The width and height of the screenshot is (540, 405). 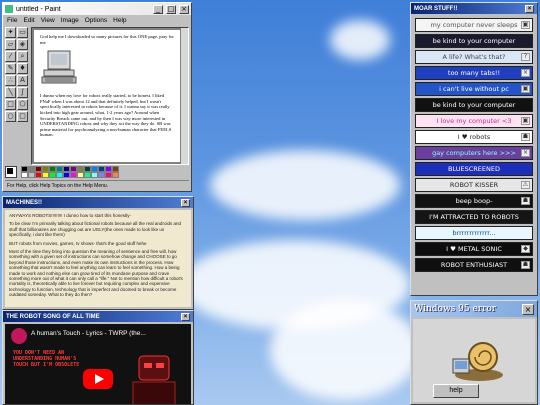 What do you see at coordinates (48, 20) in the screenshot?
I see `menu-view: View` at bounding box center [48, 20].